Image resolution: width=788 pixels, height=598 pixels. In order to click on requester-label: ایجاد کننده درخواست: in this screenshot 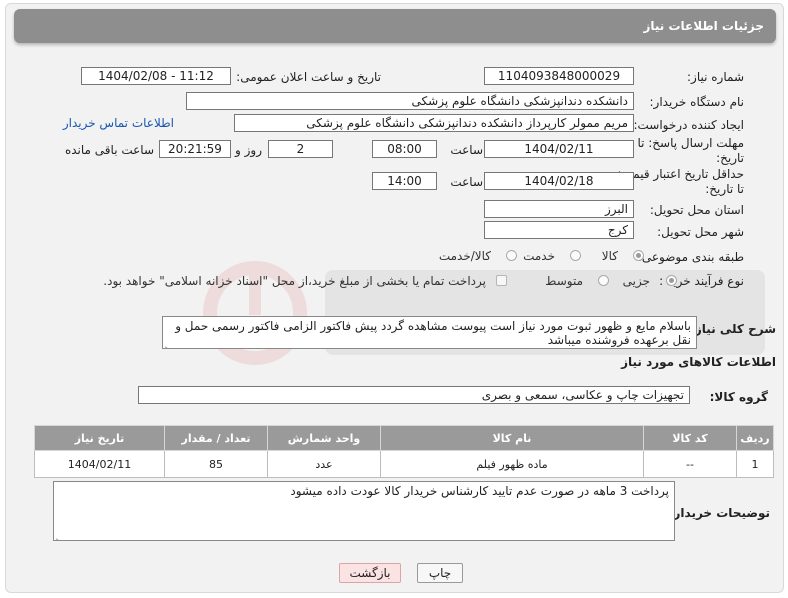, I will do `click(688, 125)`.